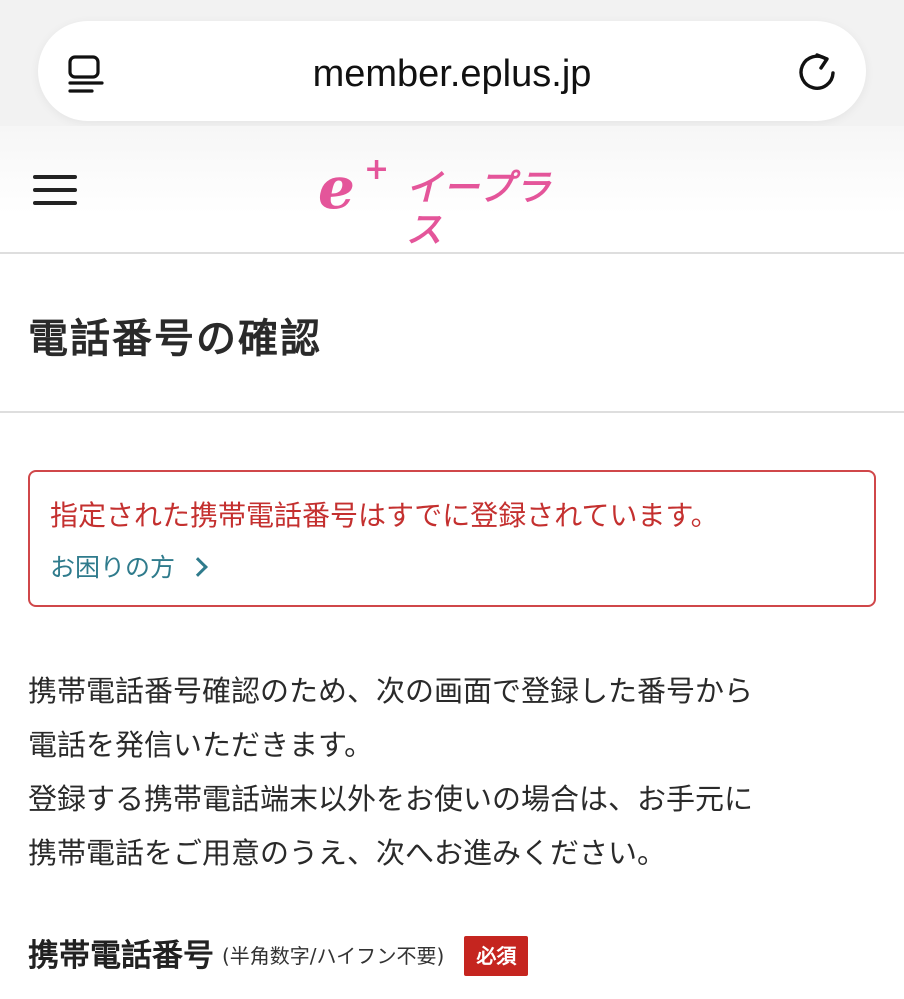 This screenshot has width=904, height=999. Describe the element at coordinates (377, 169) in the screenshot. I see `logo-plus: +` at that location.